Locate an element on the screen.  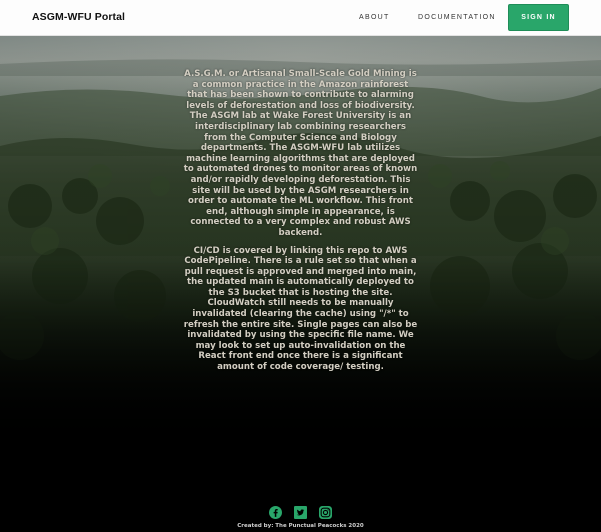
instagram-icon is located at coordinates (325, 512).